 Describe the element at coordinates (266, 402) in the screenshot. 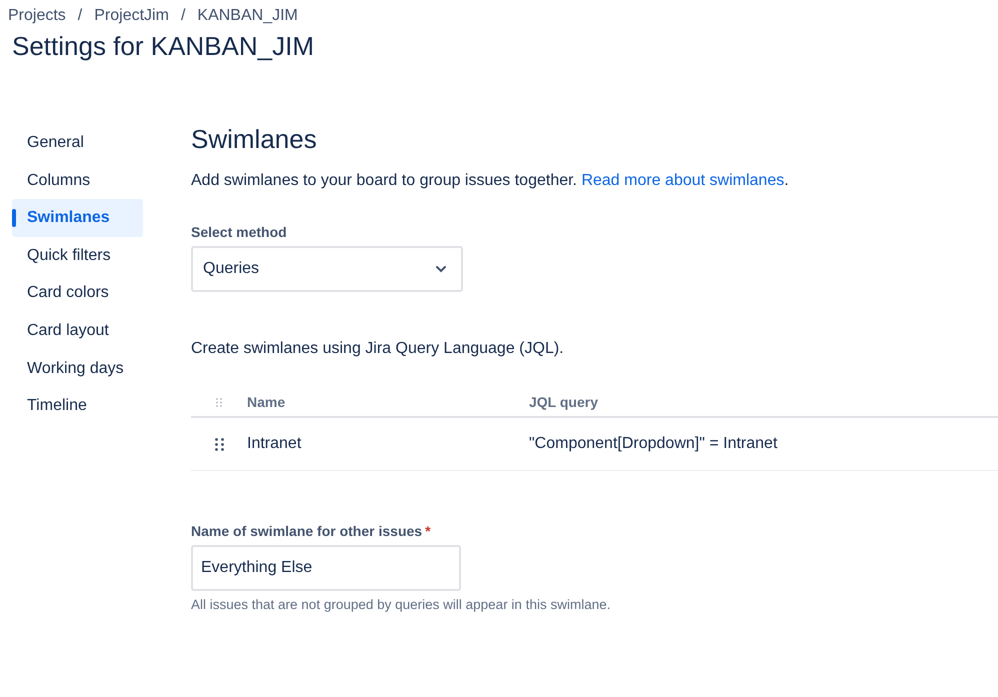

I see `column-header: Name` at that location.